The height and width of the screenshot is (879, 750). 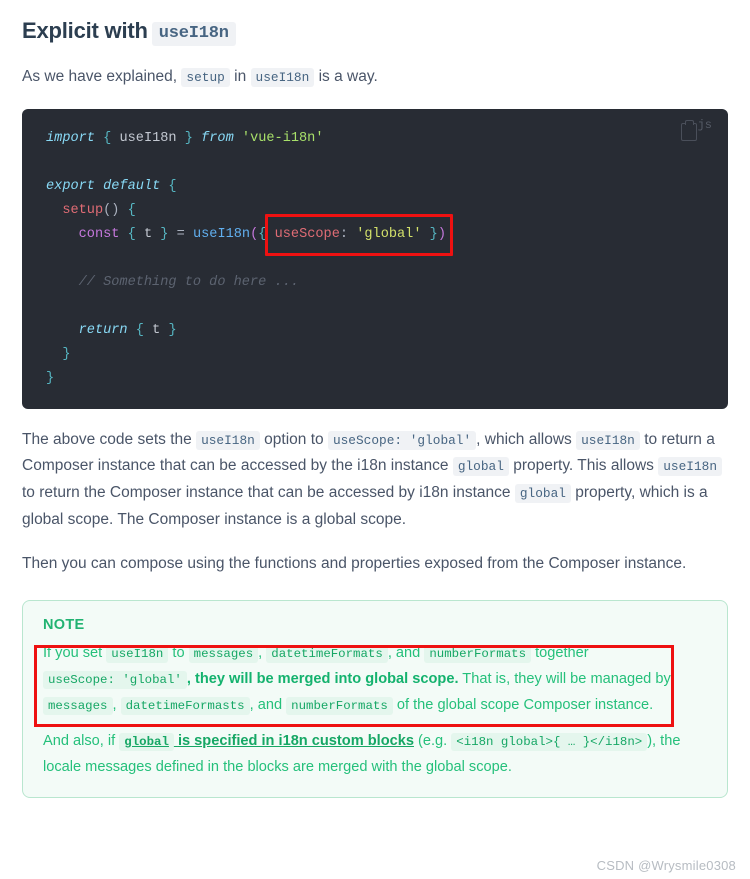 I want to click on intro-text-2: in, so click(x=240, y=76).